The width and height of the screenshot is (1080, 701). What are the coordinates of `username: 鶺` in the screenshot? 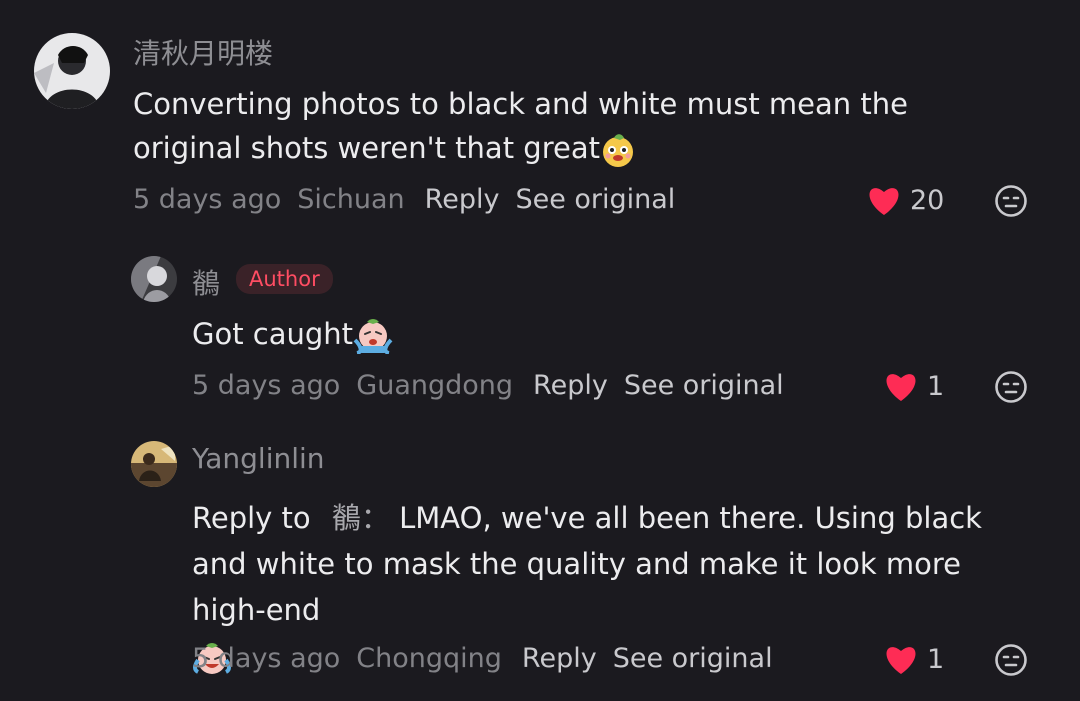 It's located at (206, 282).